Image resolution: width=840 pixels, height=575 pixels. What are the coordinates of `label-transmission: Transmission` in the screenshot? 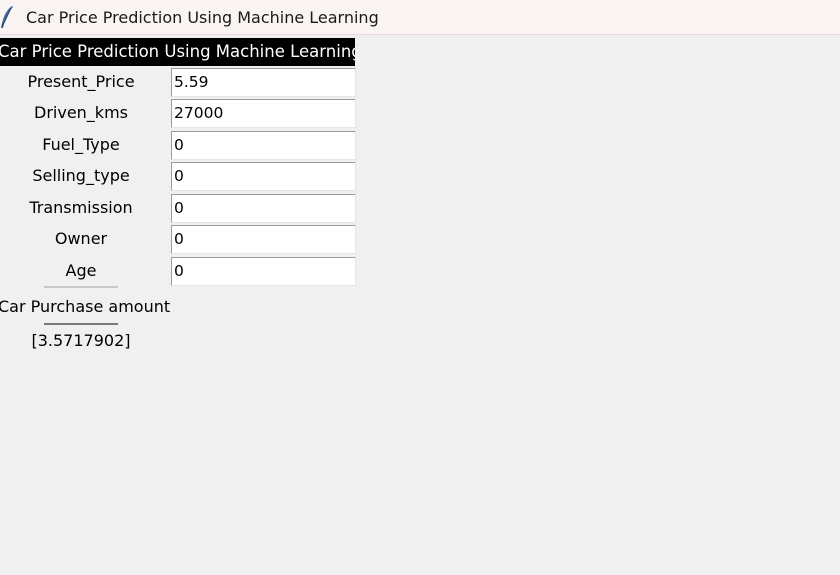 It's located at (81, 207).